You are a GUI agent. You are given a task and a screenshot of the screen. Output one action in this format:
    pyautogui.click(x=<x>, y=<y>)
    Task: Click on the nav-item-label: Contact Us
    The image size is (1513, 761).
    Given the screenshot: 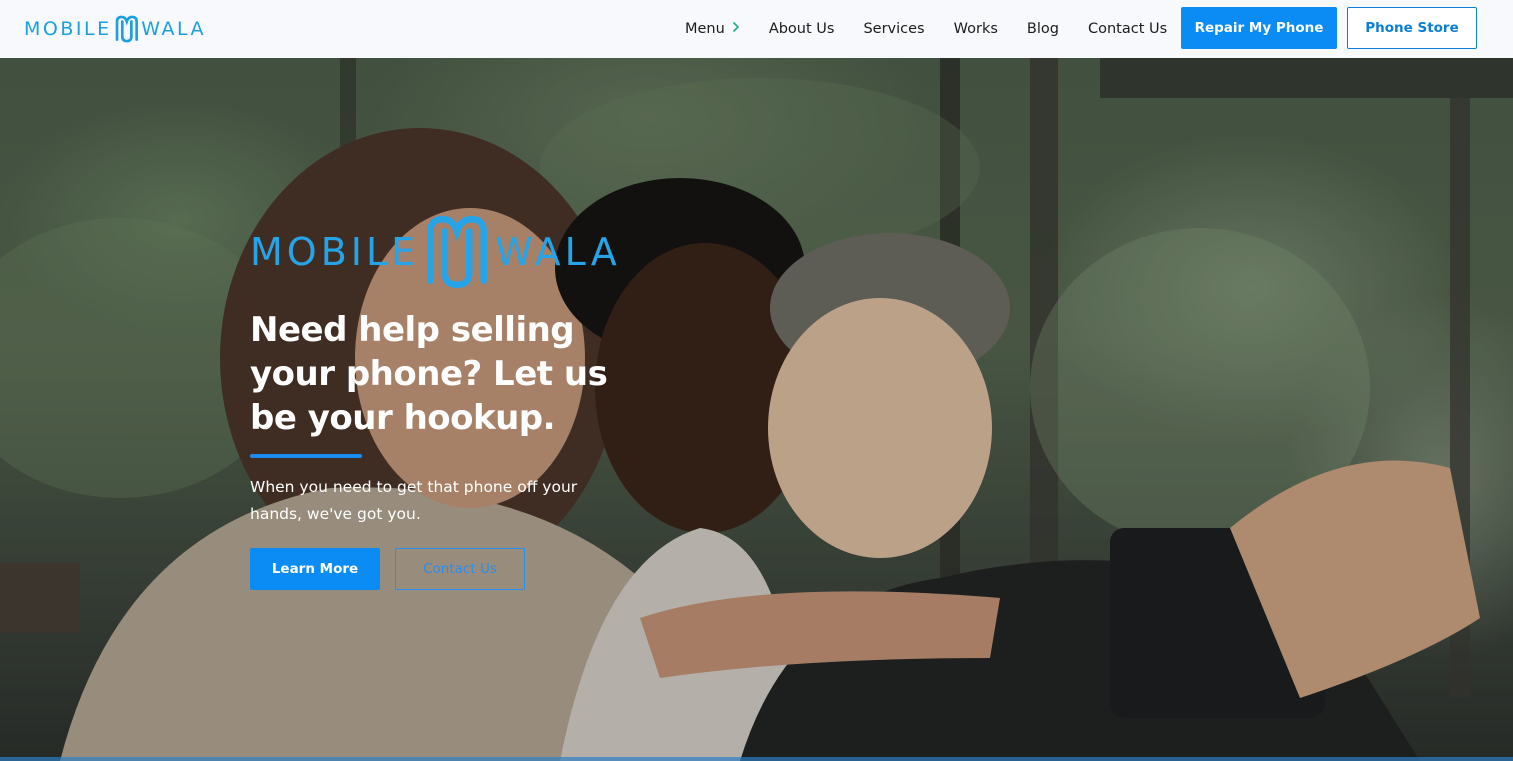 What is the action you would take?
    pyautogui.click(x=1127, y=29)
    